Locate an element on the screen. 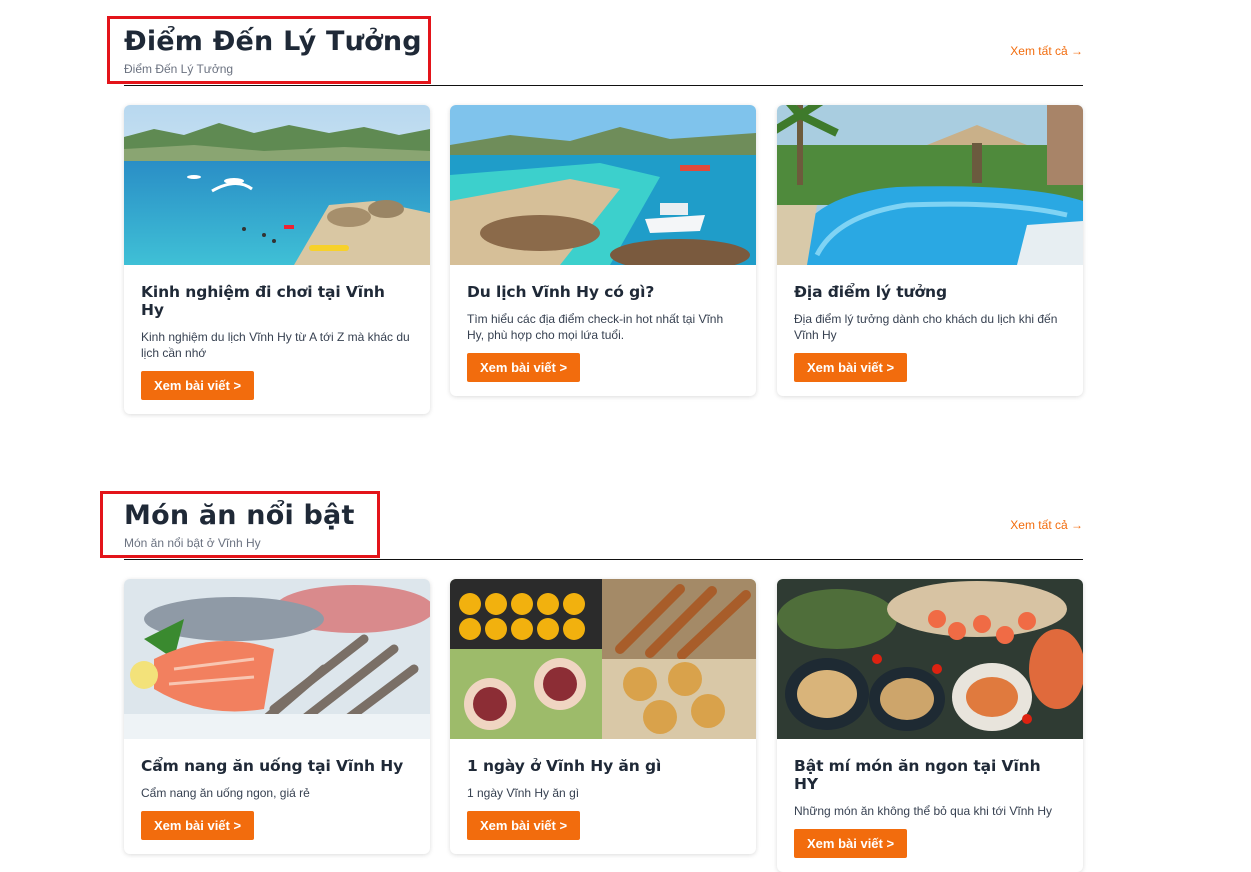 This screenshot has width=1251, height=872. beach-bay-with-jetskis-photo is located at coordinates (277, 185).